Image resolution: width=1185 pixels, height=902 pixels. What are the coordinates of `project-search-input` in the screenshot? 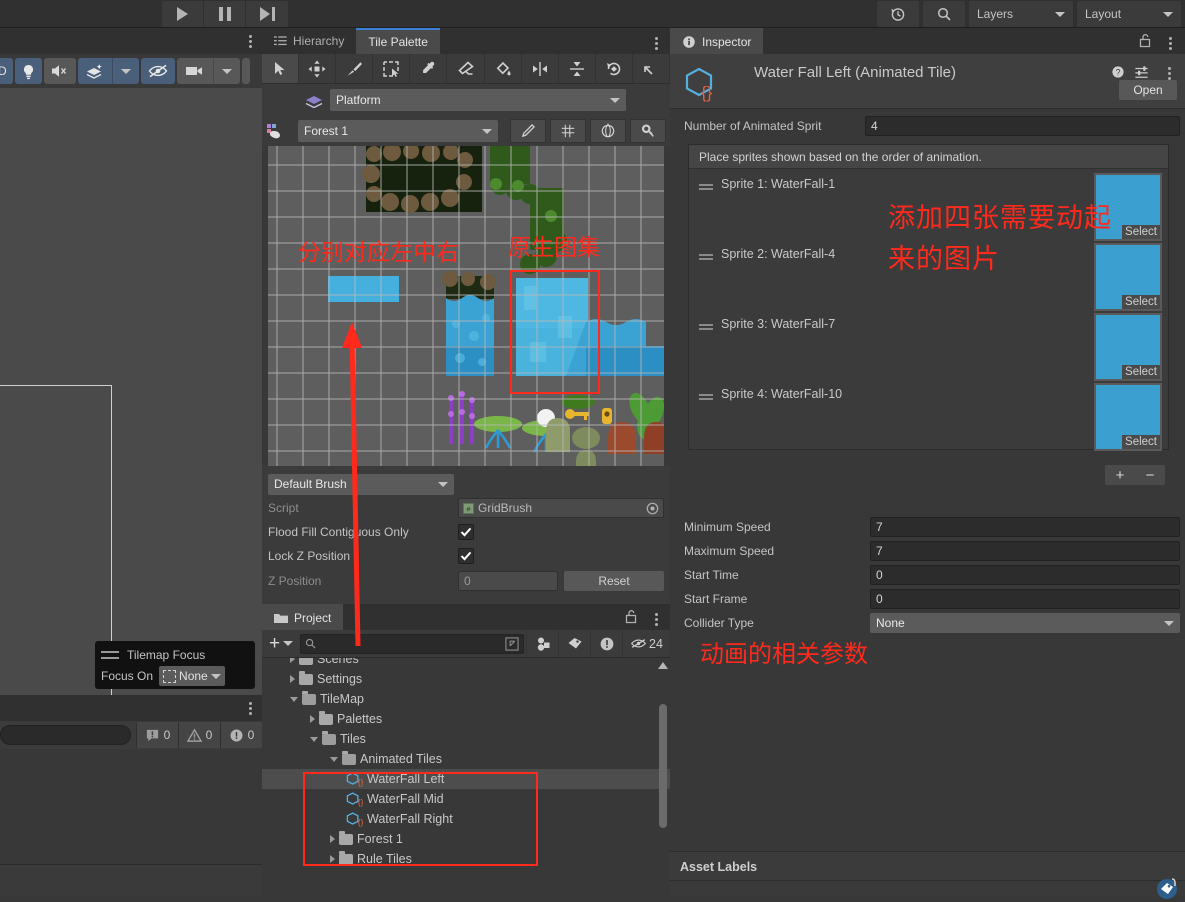 It's located at (412, 643).